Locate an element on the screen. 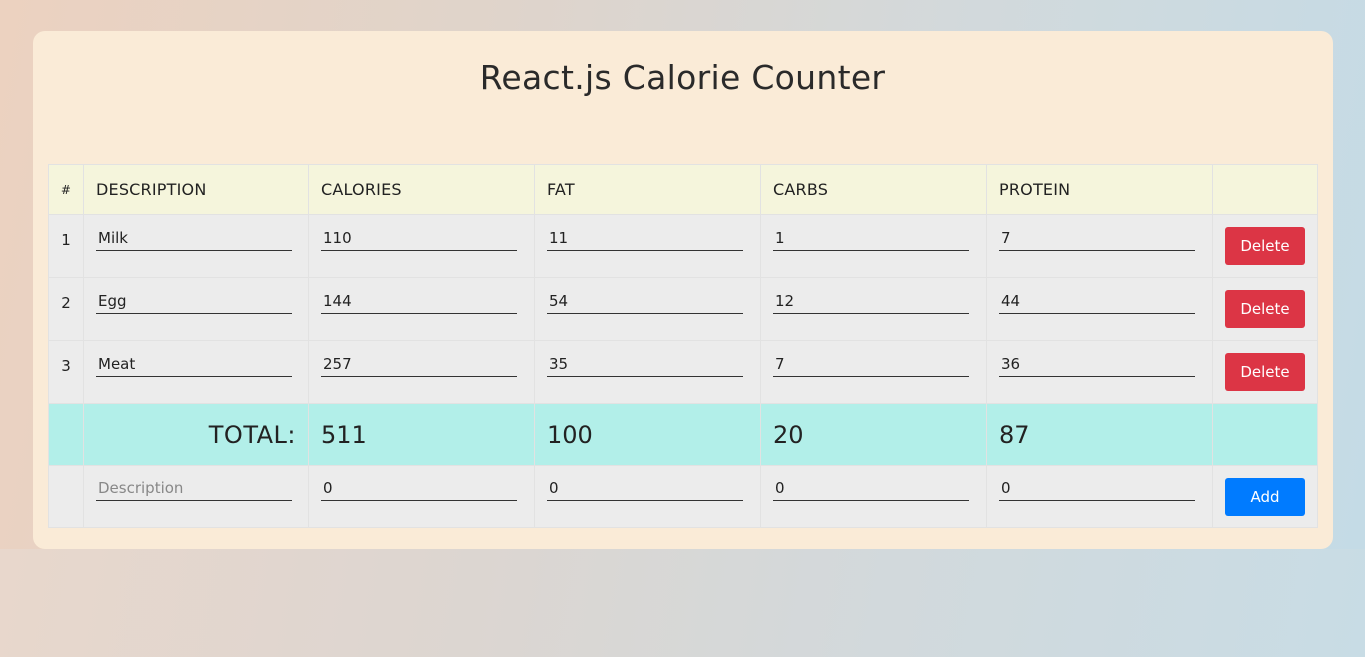  header-index: # is located at coordinates (66, 189).